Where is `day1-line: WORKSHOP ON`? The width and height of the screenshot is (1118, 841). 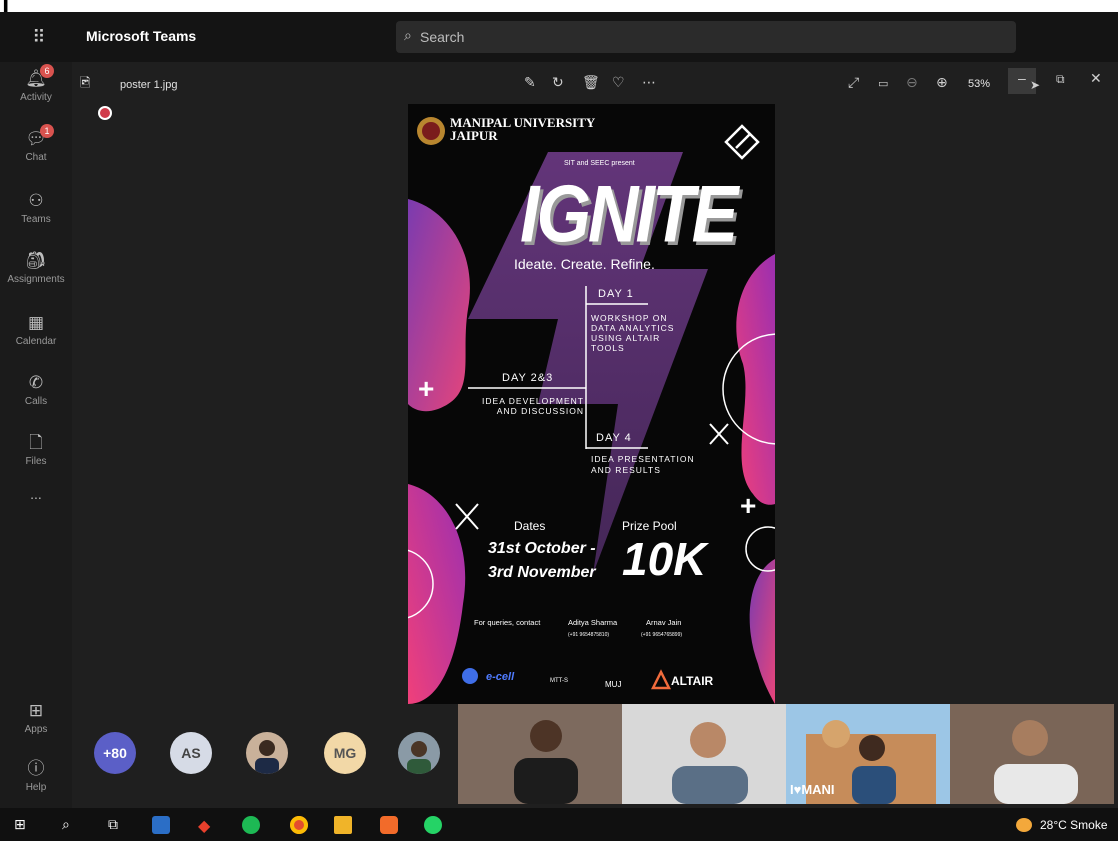 day1-line: WORKSHOP ON is located at coordinates (629, 318).